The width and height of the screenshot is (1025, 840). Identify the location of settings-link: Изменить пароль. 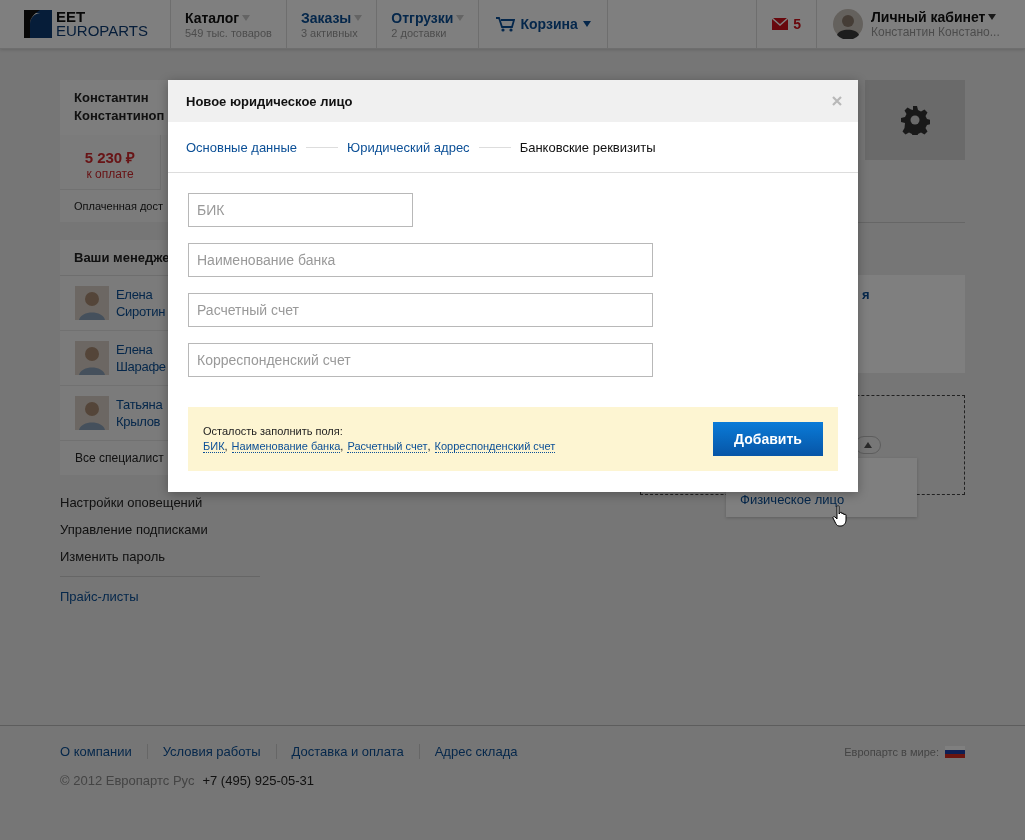
(113, 556).